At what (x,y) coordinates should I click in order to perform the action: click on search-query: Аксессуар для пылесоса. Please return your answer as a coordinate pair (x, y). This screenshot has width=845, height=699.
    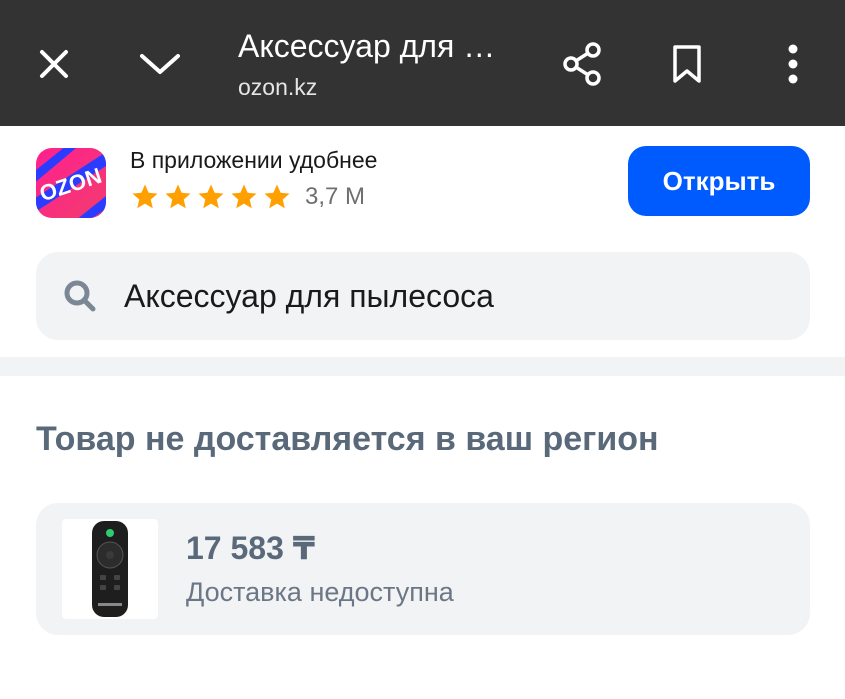
    Looking at the image, I should click on (309, 296).